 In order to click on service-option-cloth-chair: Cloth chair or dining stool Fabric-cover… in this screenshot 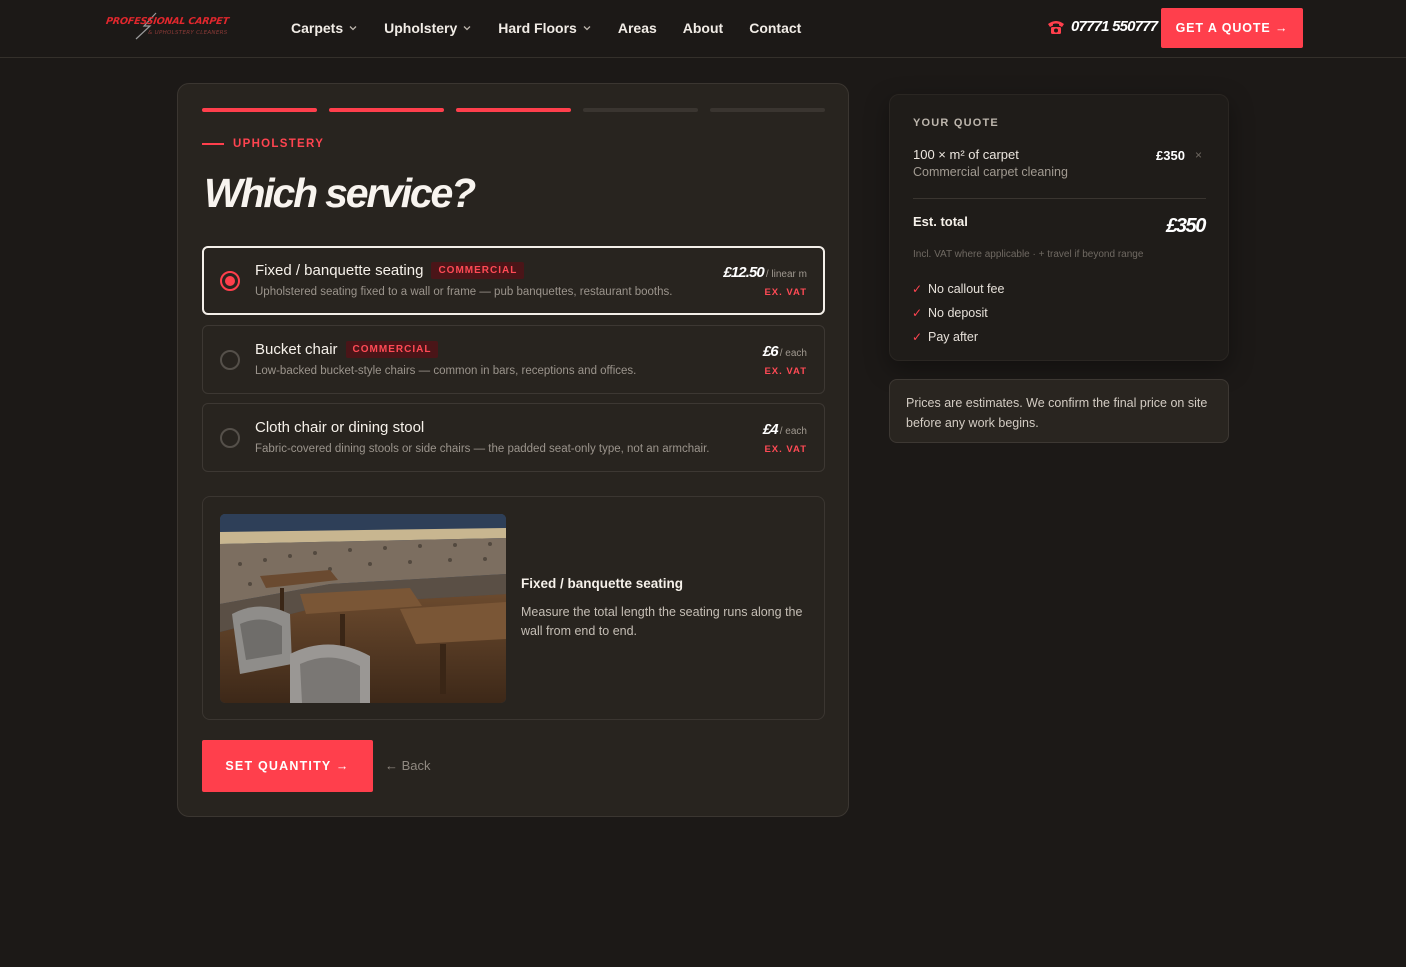, I will do `click(513, 437)`.